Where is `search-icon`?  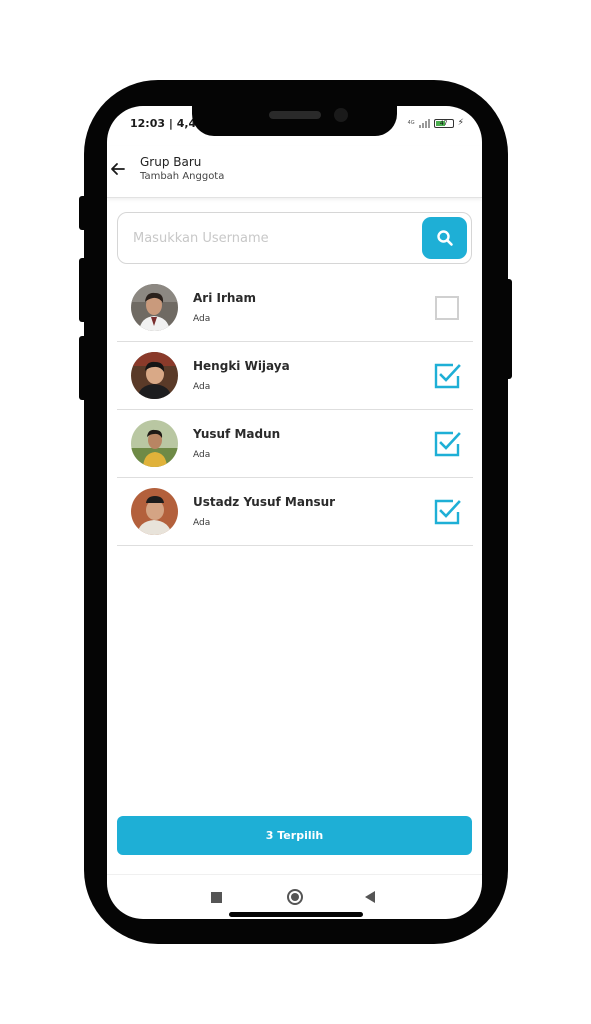
search-icon is located at coordinates (444, 238).